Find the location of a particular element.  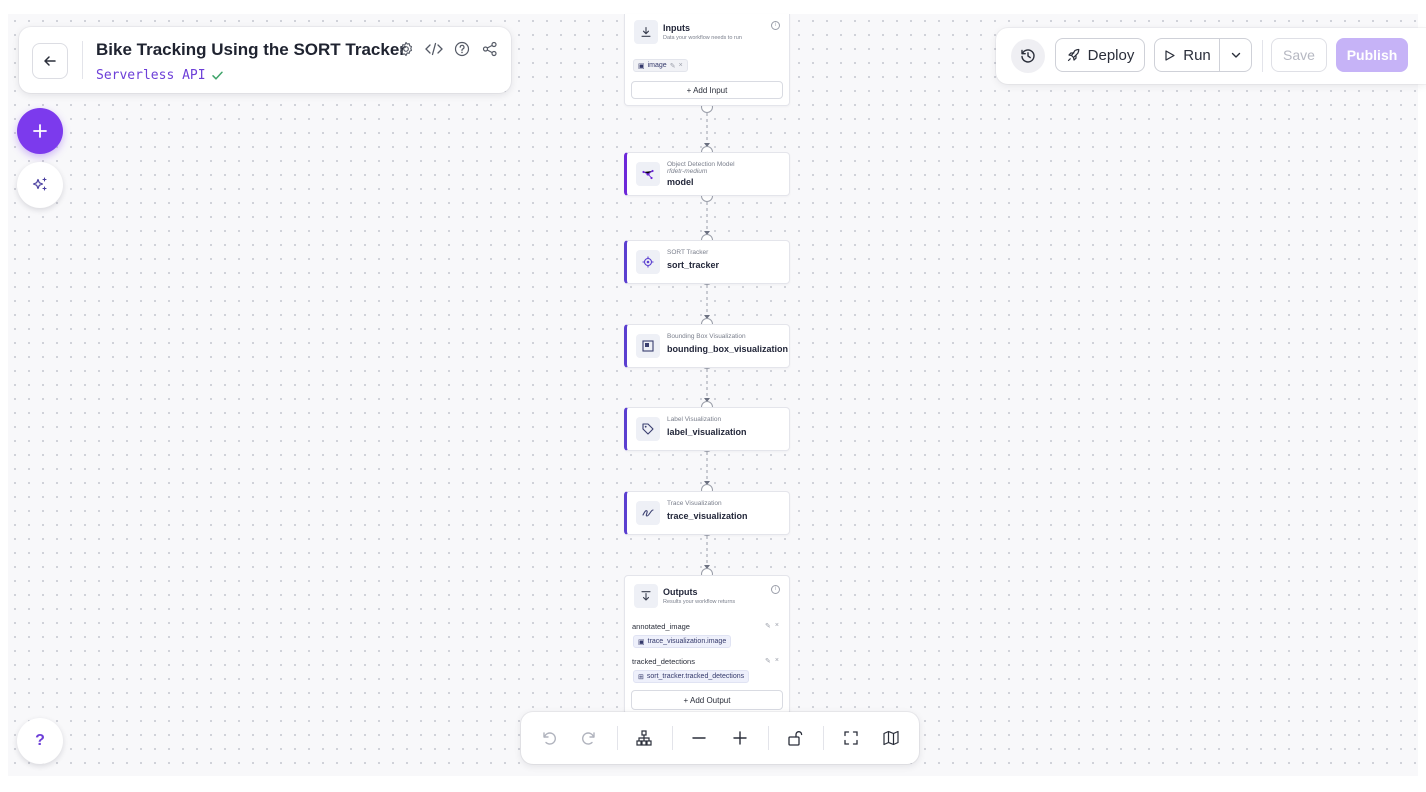

block-sort-tracker: SORT Tracker sort_tracker is located at coordinates (707, 262).